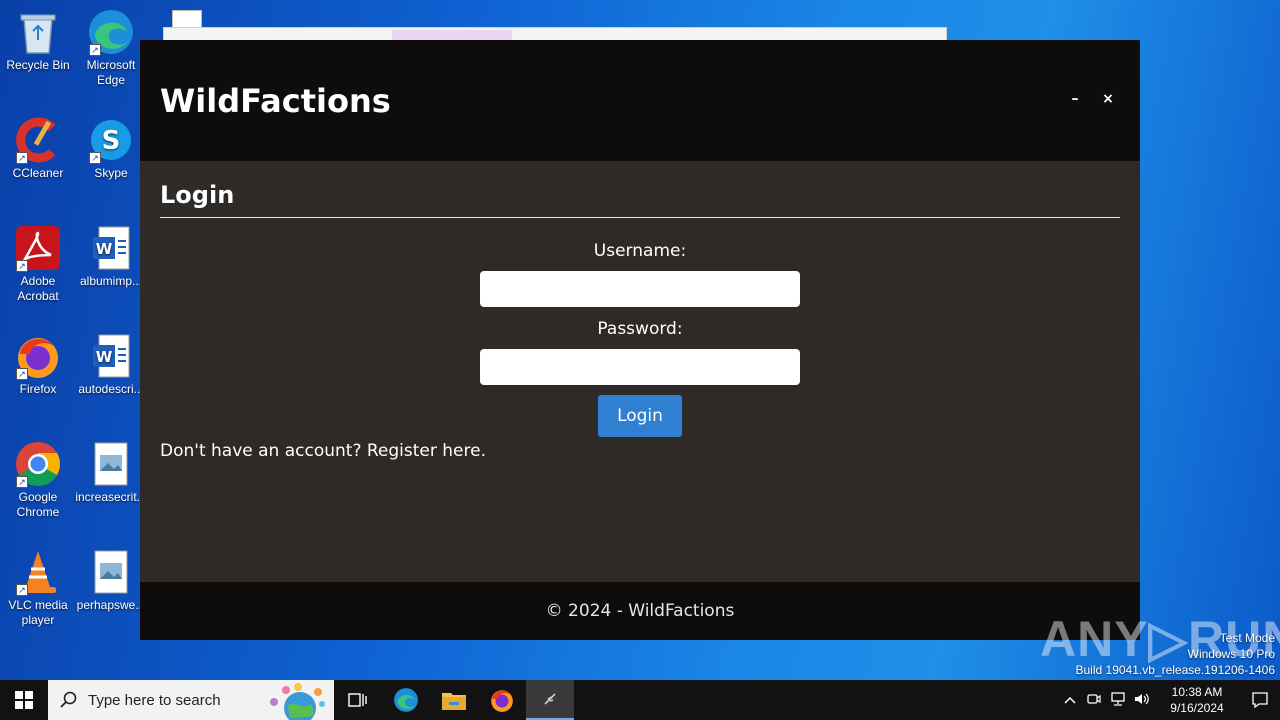 This screenshot has height=720, width=1280. I want to click on desktop-icon-label: Microsoft, so click(111, 65).